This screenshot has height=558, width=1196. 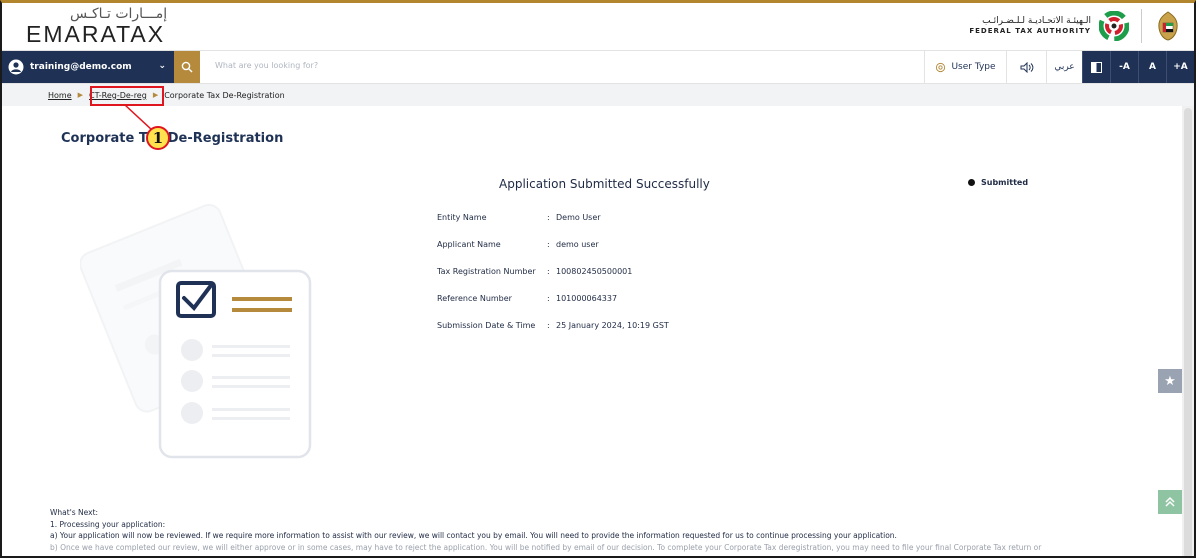 I want to click on audio-button, so click(x=1026, y=67).